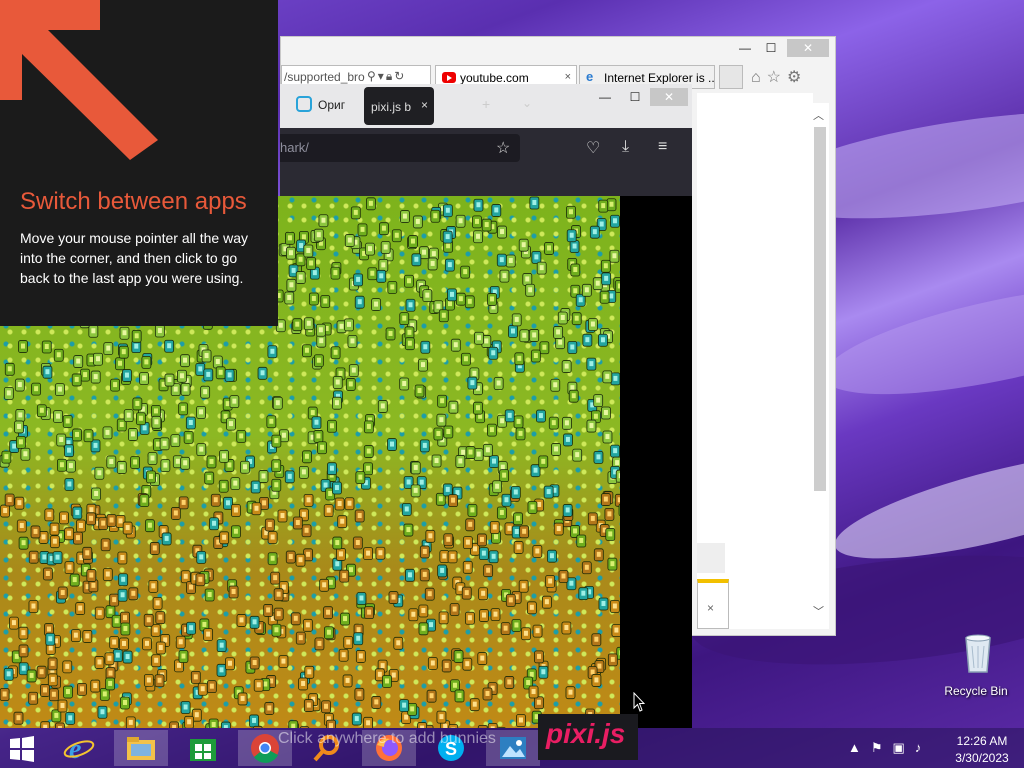 Image resolution: width=1024 pixels, height=768 pixels. What do you see at coordinates (859, 747) in the screenshot?
I see `show-hidden-icons-icon: ▲` at bounding box center [859, 747].